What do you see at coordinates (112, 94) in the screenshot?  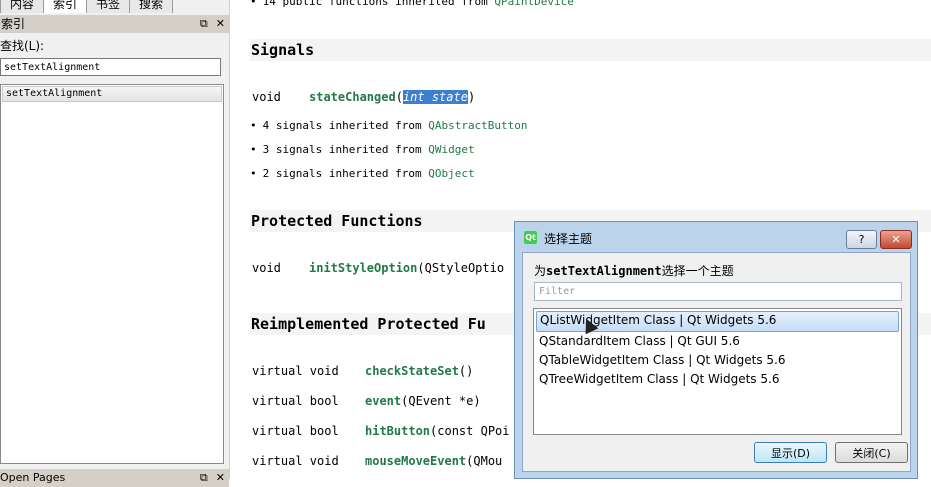 I see `index-list-item: setTextAlignment` at bounding box center [112, 94].